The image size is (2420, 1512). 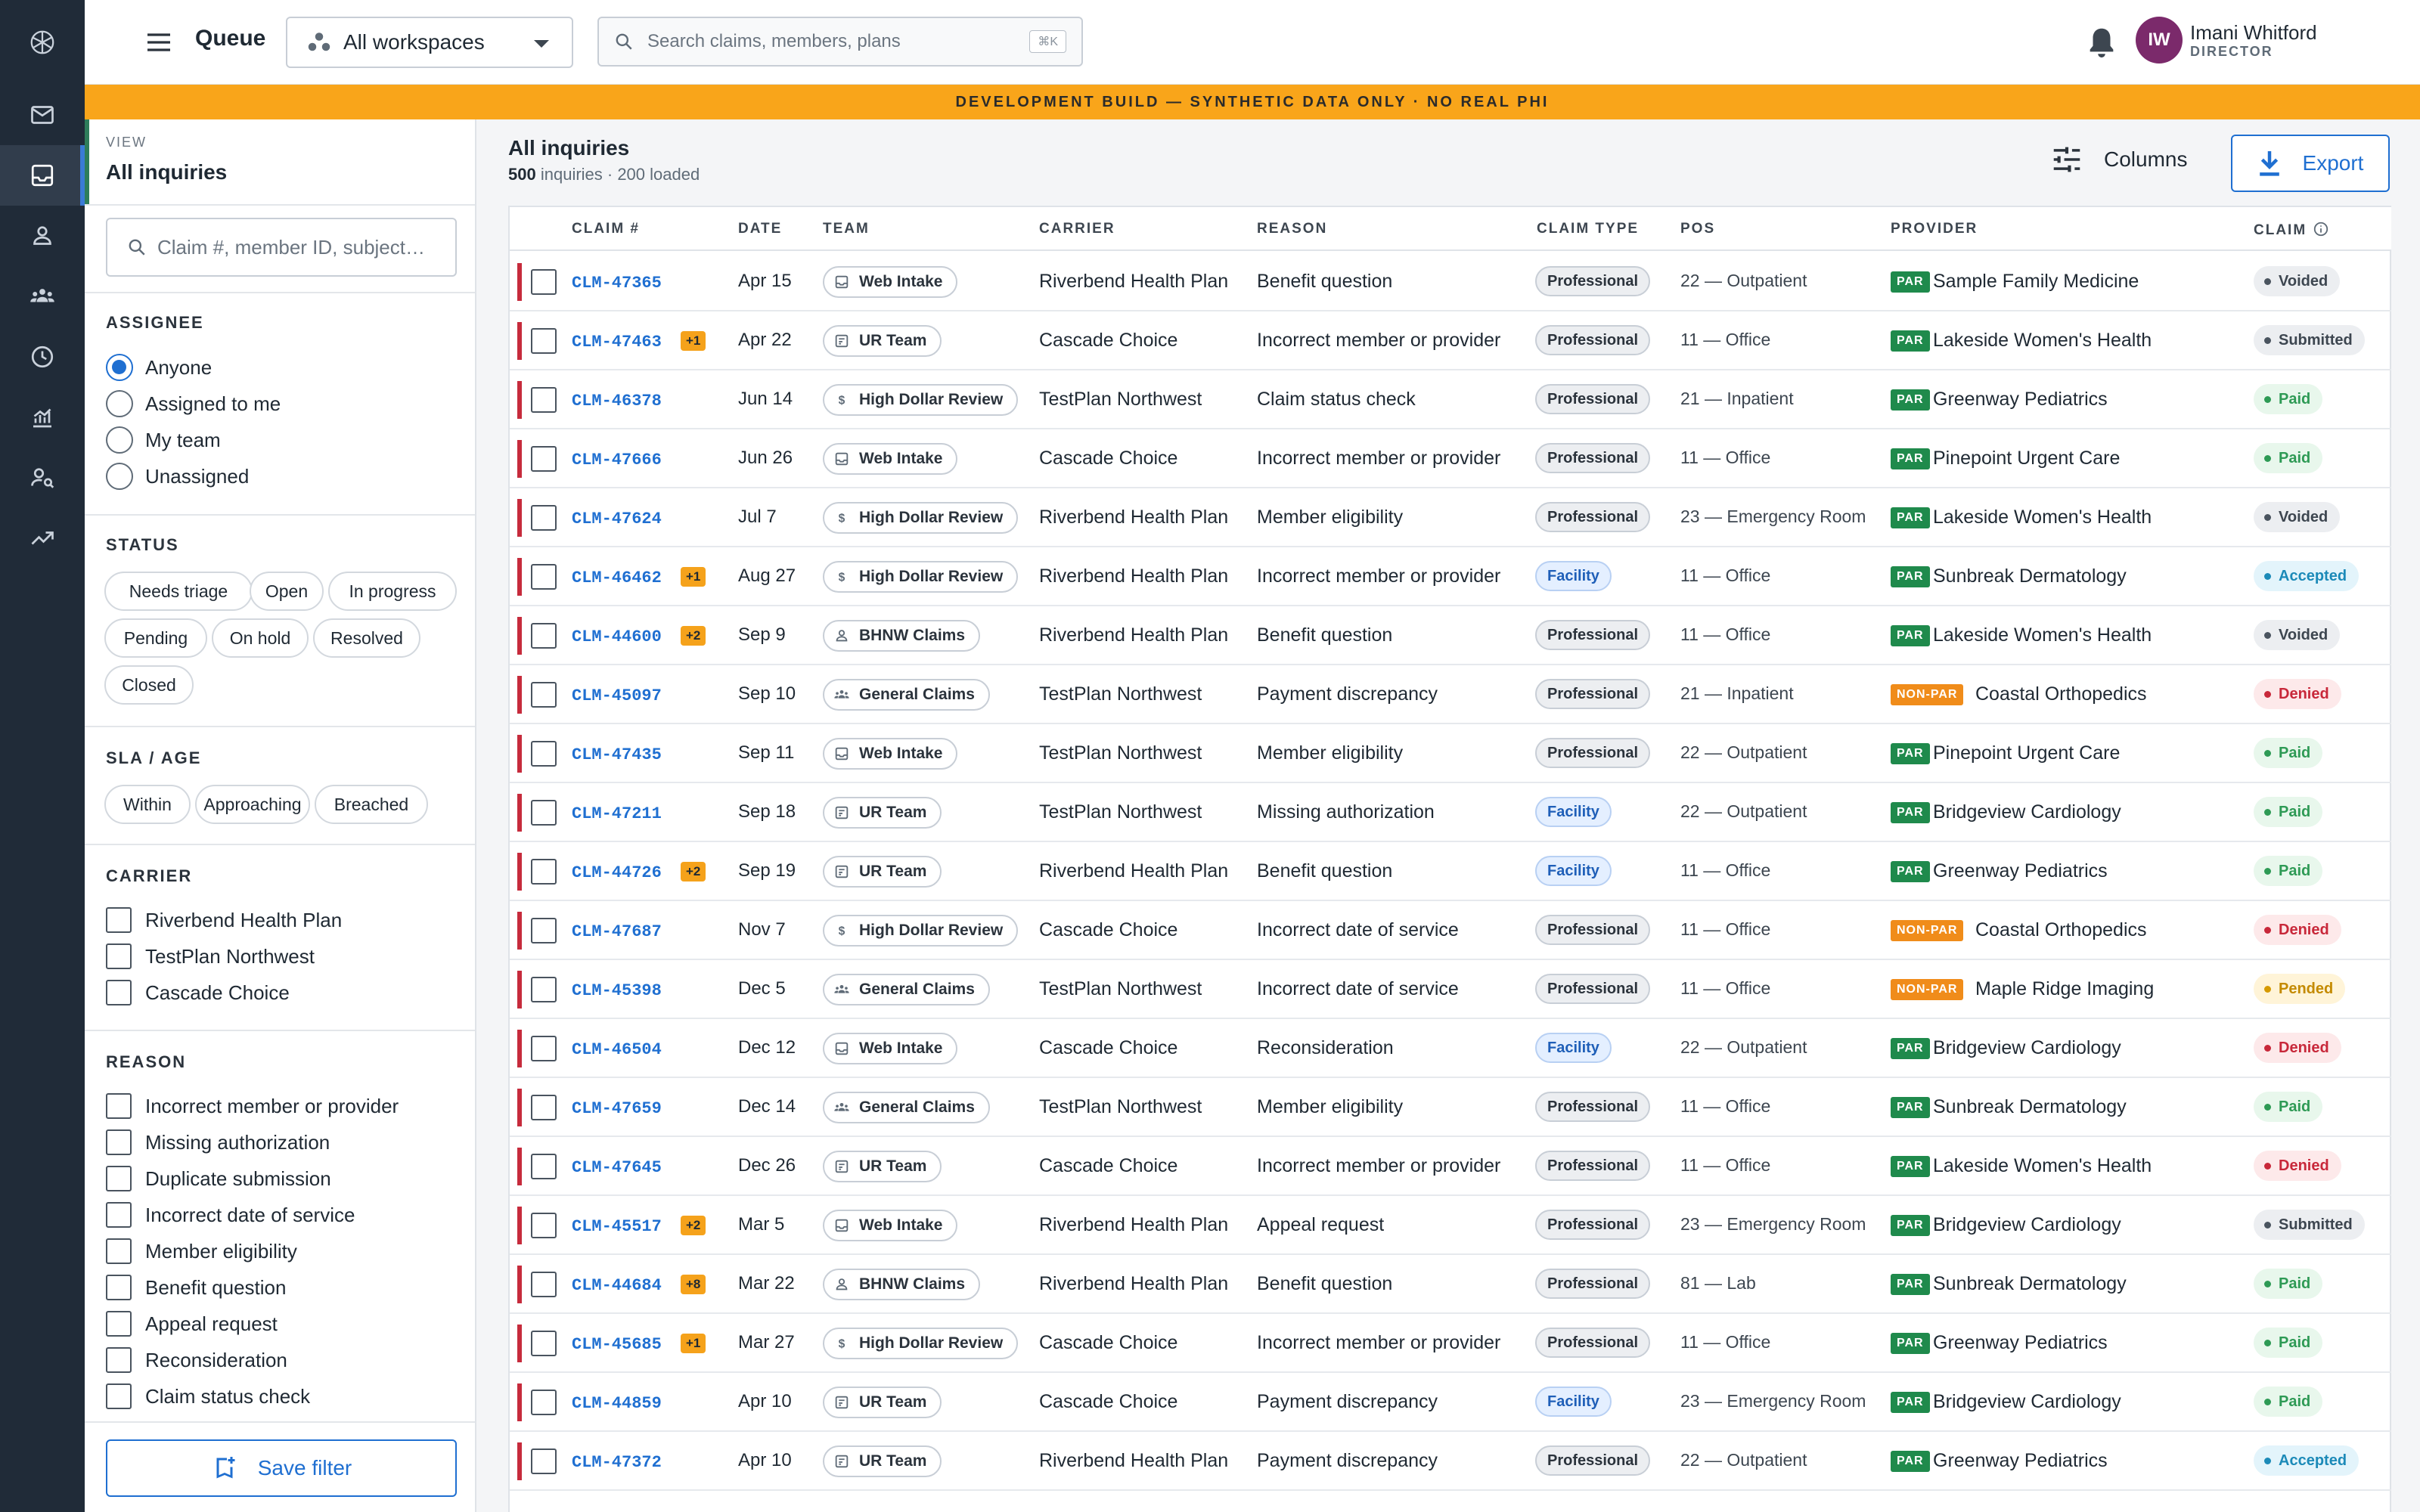 I want to click on column-header-claim: CLAIM #, so click(x=606, y=229).